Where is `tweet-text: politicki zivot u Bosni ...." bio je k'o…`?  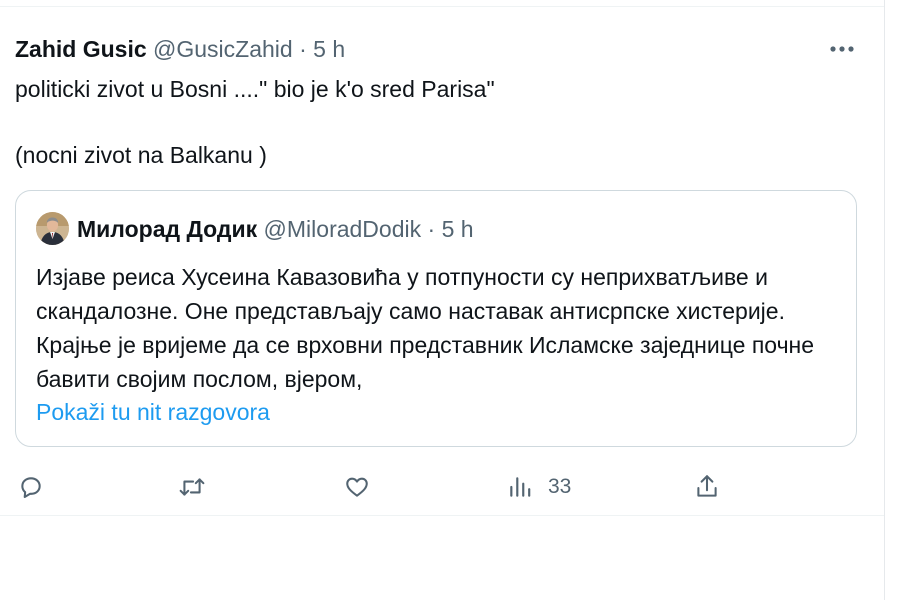
tweet-text: politicki zivot u Bosni ...." bio je k'o… is located at coordinates (255, 122).